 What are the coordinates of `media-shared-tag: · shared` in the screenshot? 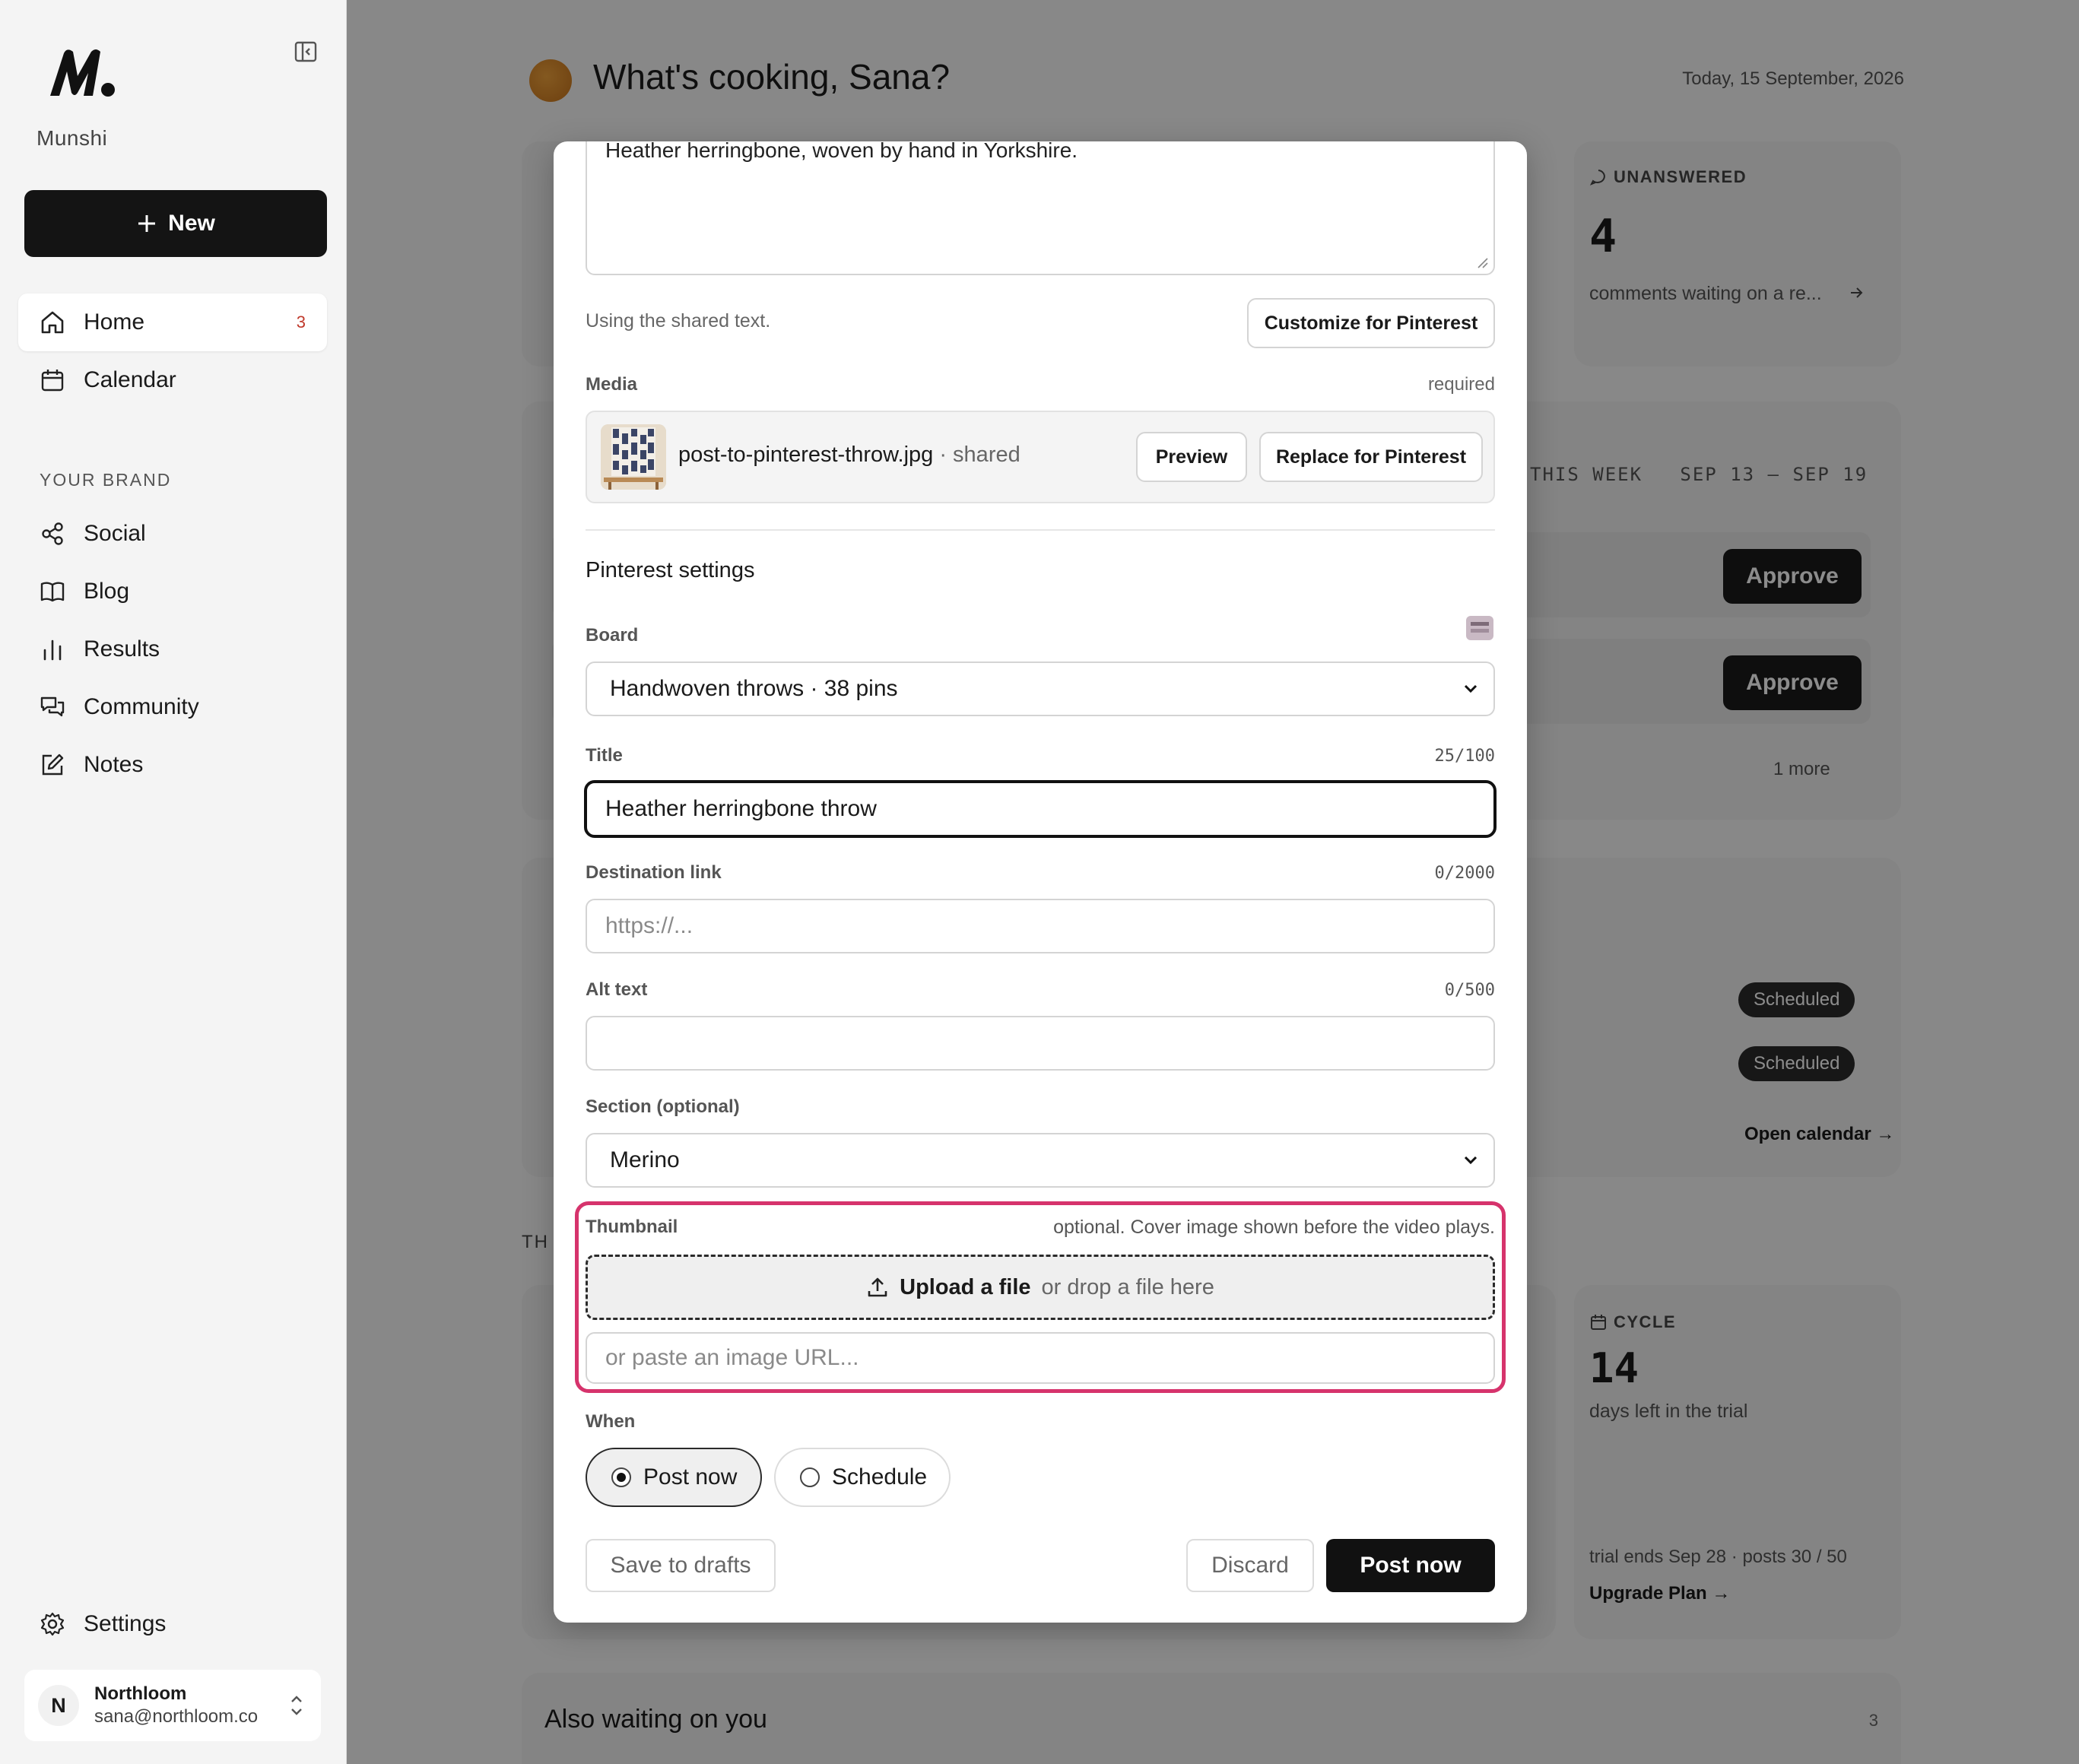 It's located at (979, 455).